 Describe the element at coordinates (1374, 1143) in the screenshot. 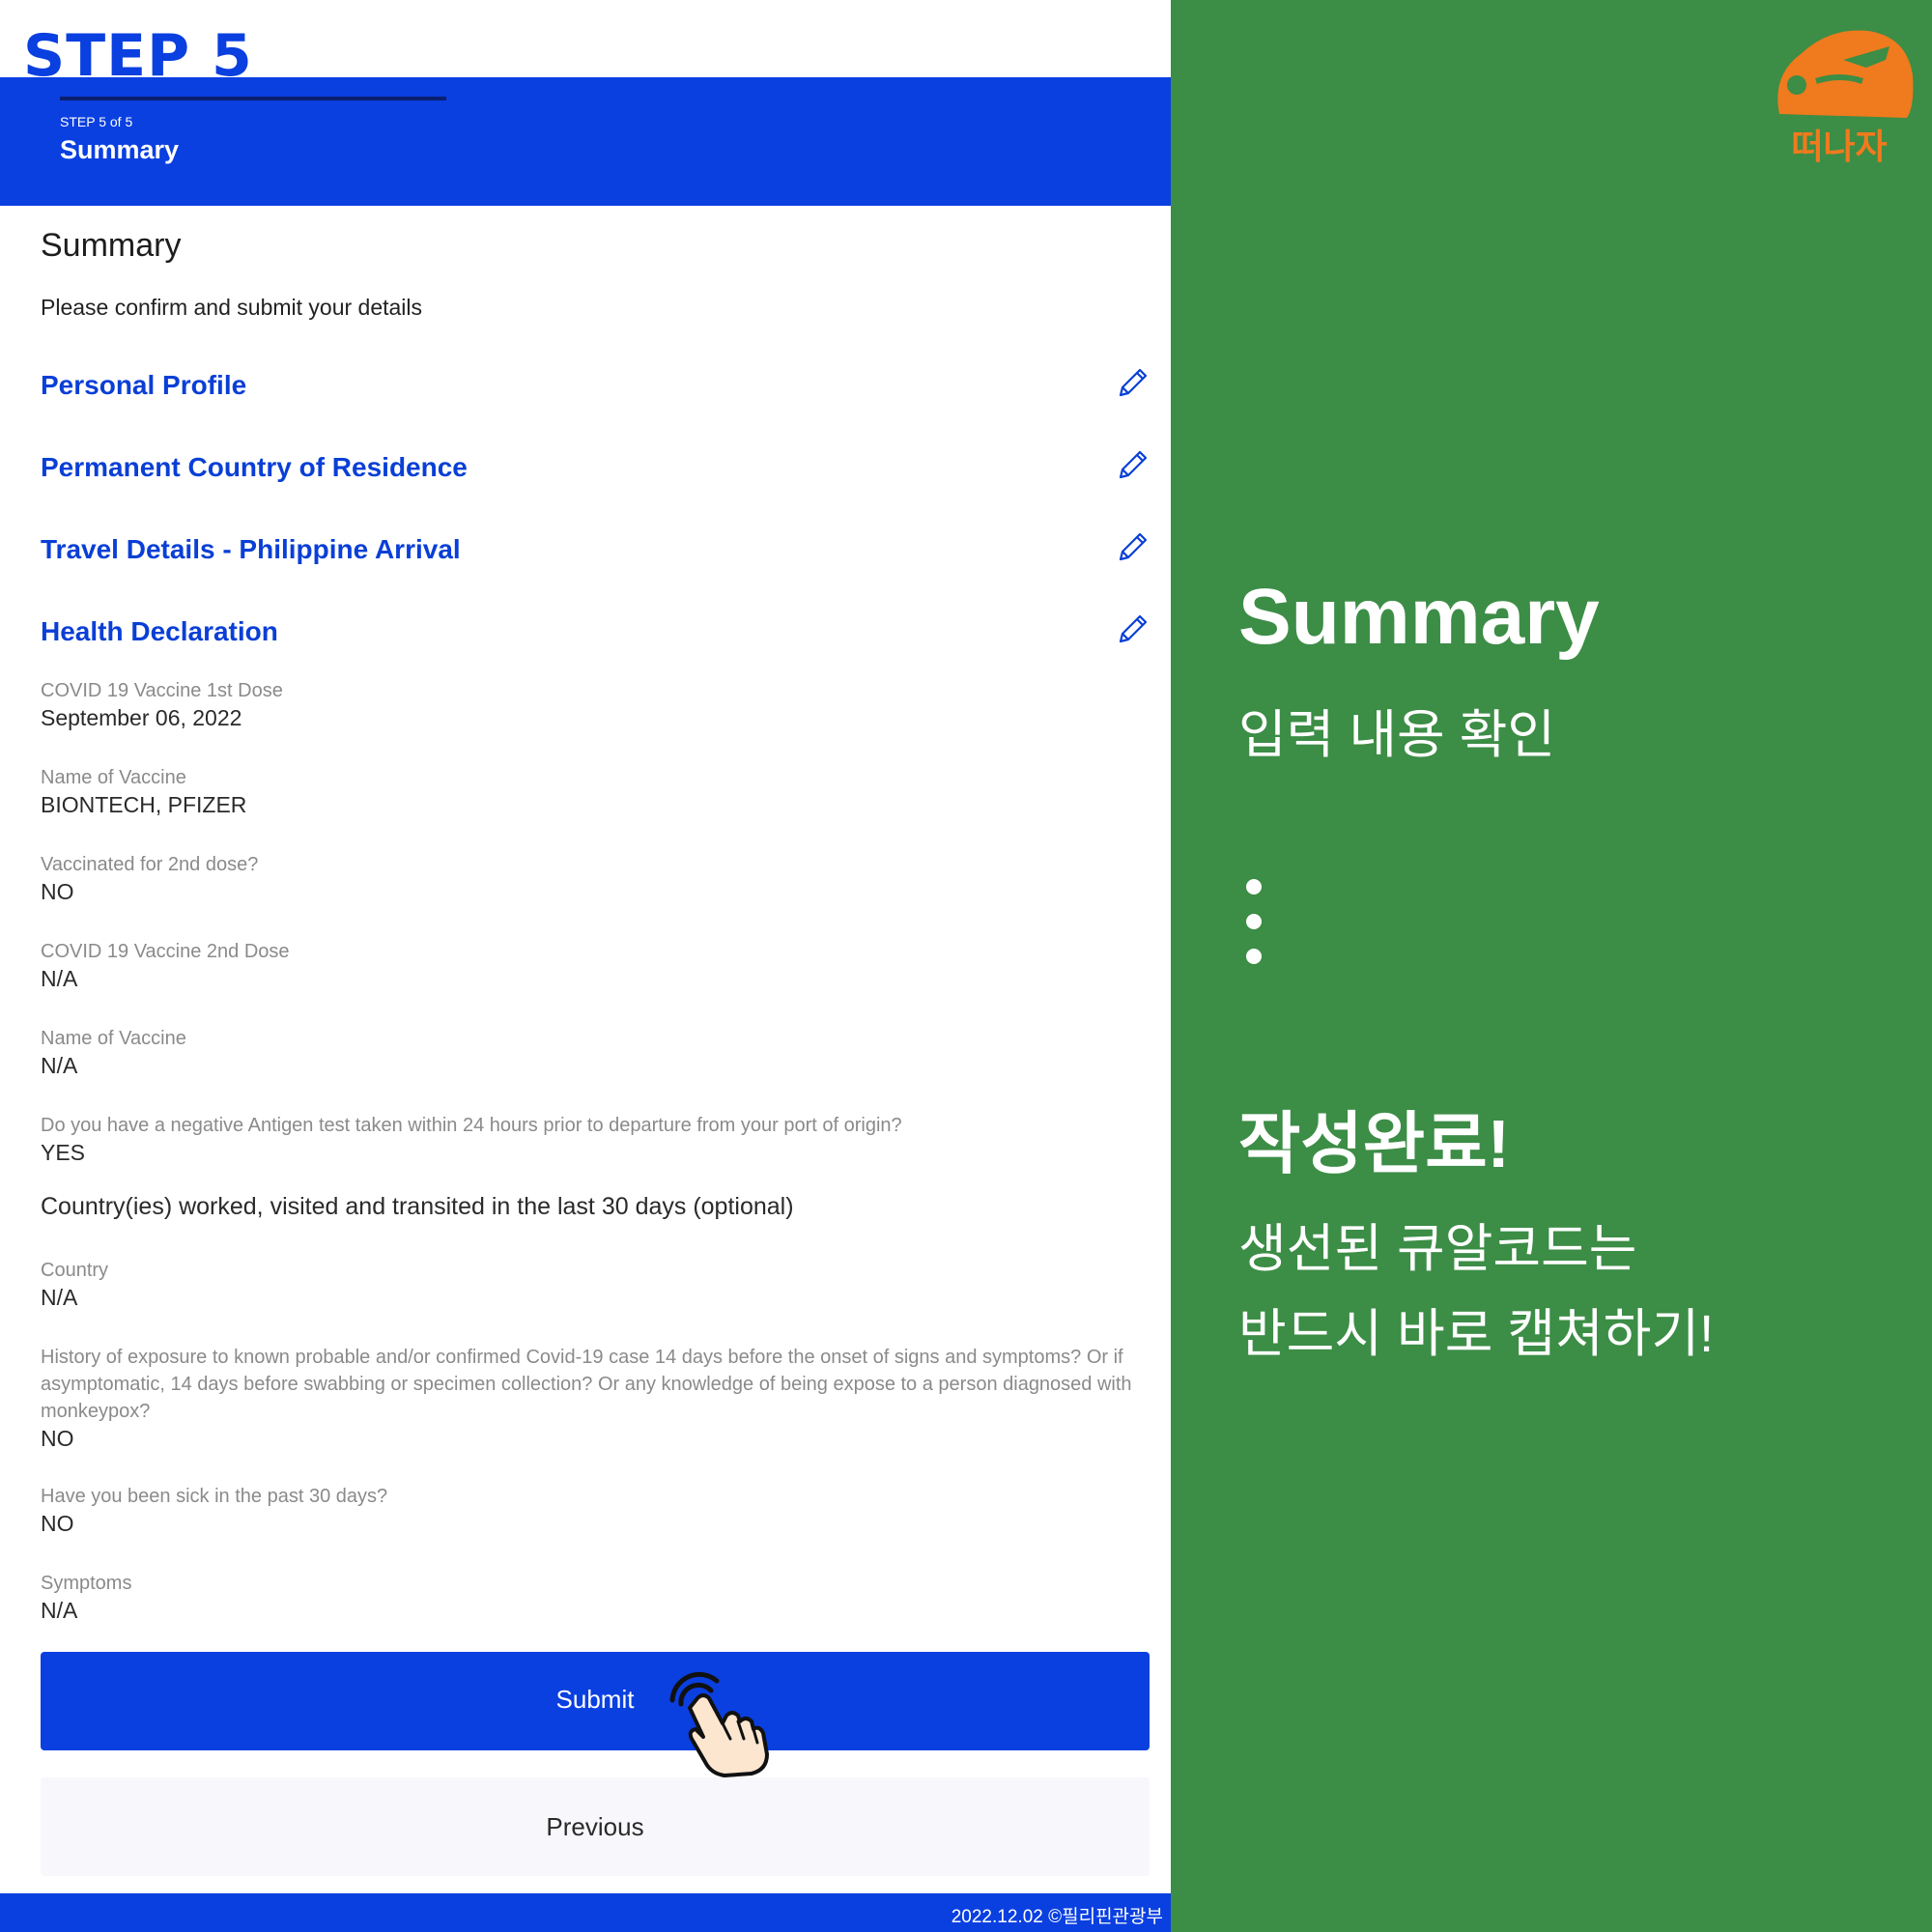

I see `done-heading: 작성완료!` at that location.